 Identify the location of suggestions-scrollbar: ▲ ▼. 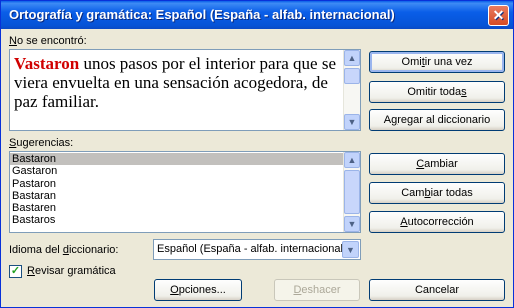
(351, 192).